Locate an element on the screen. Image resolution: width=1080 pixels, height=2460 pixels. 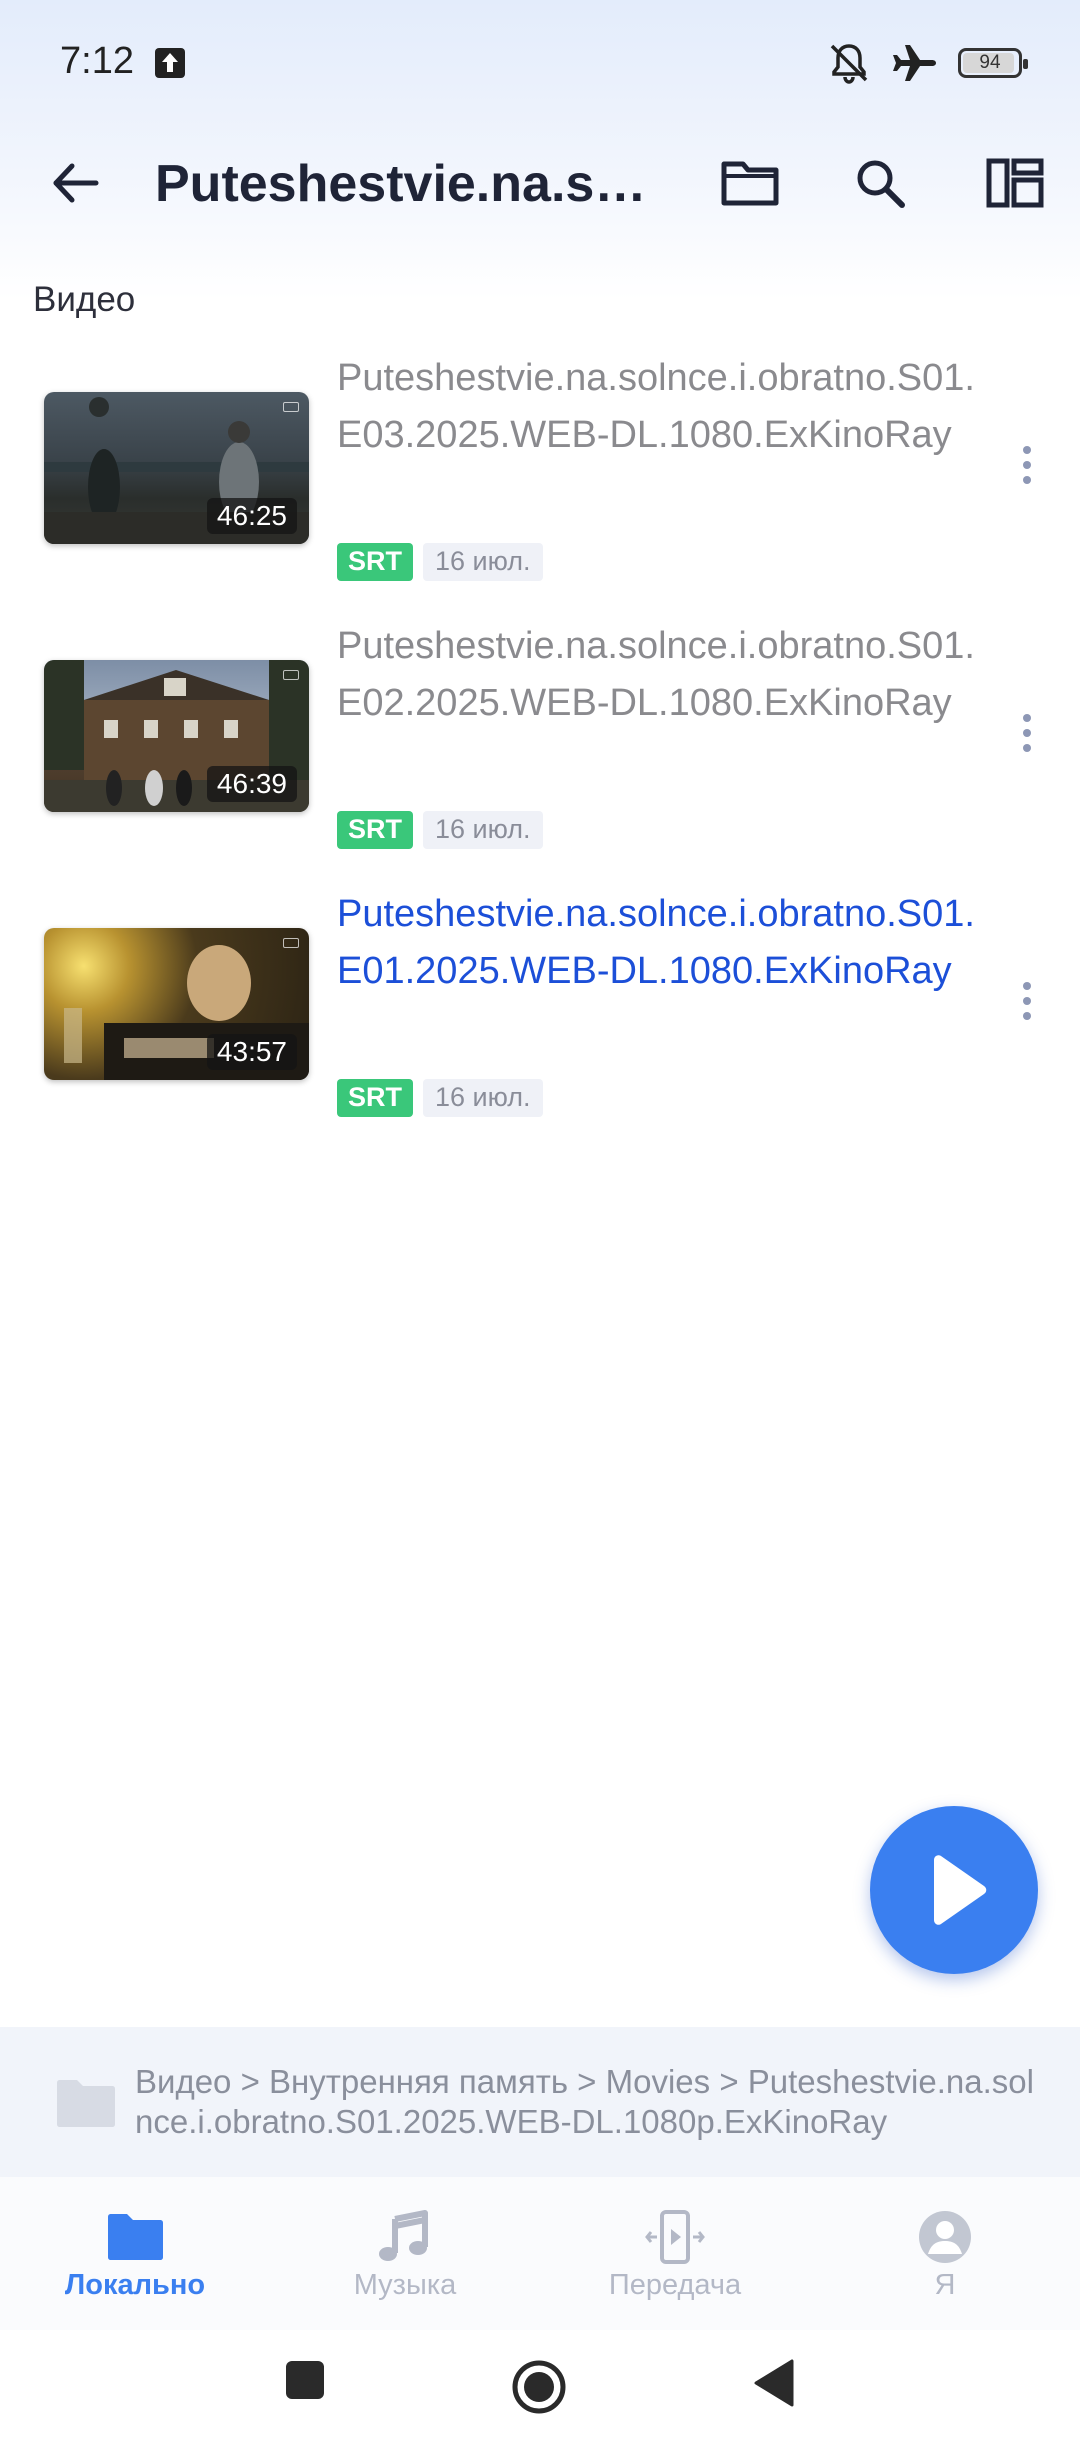
grid-layout-icon is located at coordinates (1015, 183).